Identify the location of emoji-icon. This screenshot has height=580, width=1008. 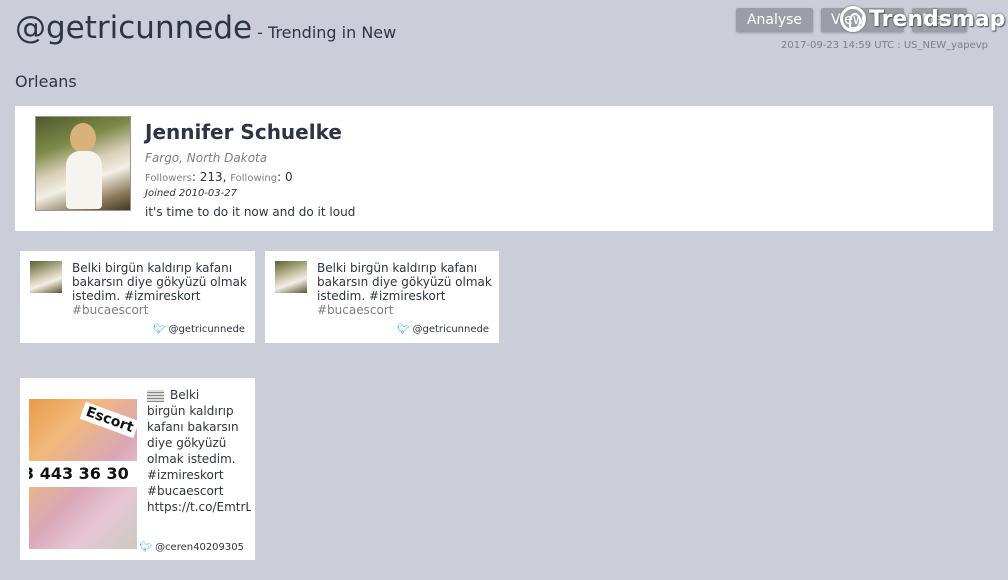
(155, 395).